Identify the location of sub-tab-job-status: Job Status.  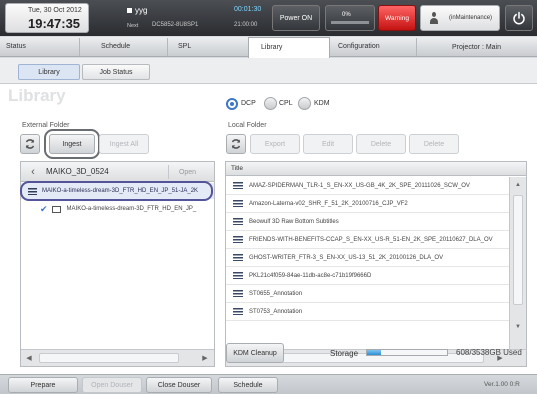
(116, 72).